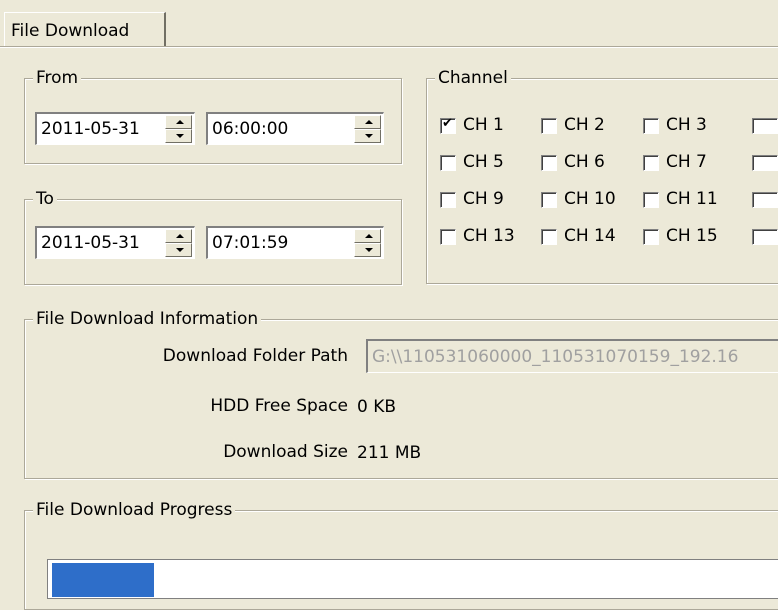  Describe the element at coordinates (279, 406) in the screenshot. I see `hdd-free-space-label: HDD Free Space` at that location.